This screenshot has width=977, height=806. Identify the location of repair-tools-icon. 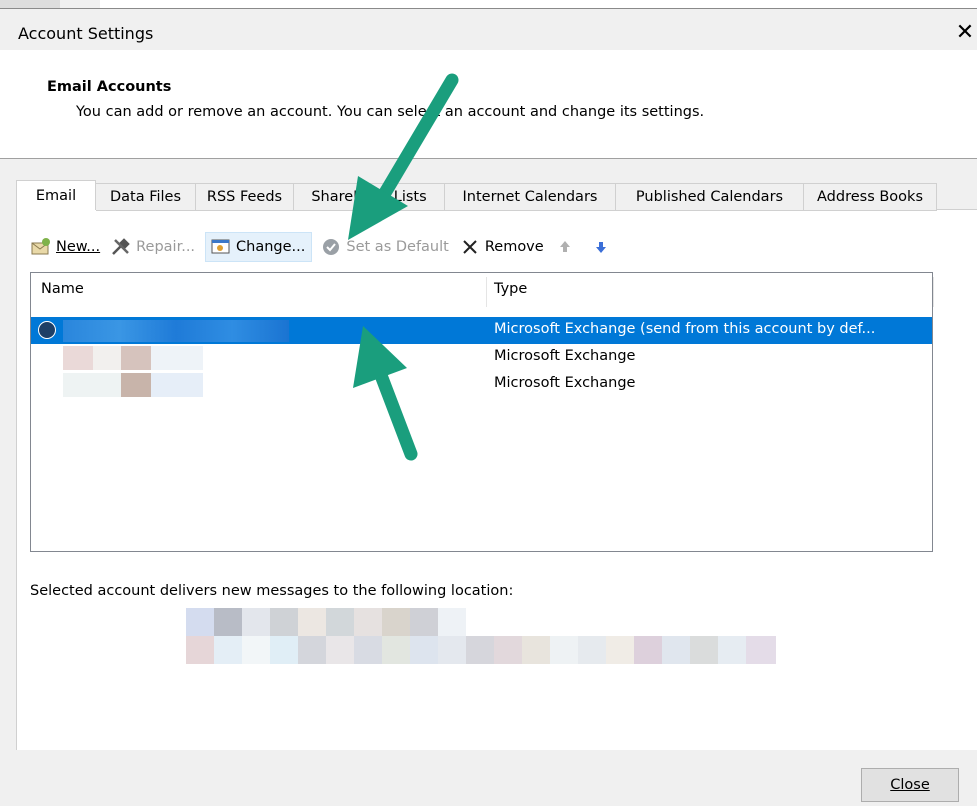
(121, 246).